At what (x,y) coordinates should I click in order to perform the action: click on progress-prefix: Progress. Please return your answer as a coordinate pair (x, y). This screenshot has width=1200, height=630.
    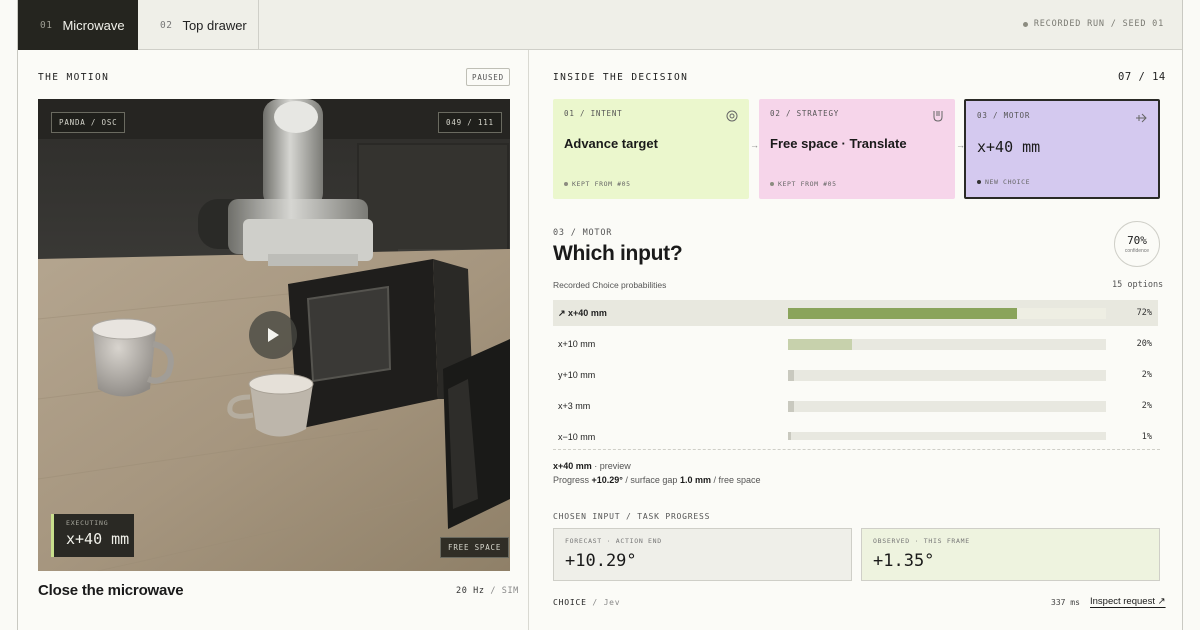
    Looking at the image, I should click on (572, 480).